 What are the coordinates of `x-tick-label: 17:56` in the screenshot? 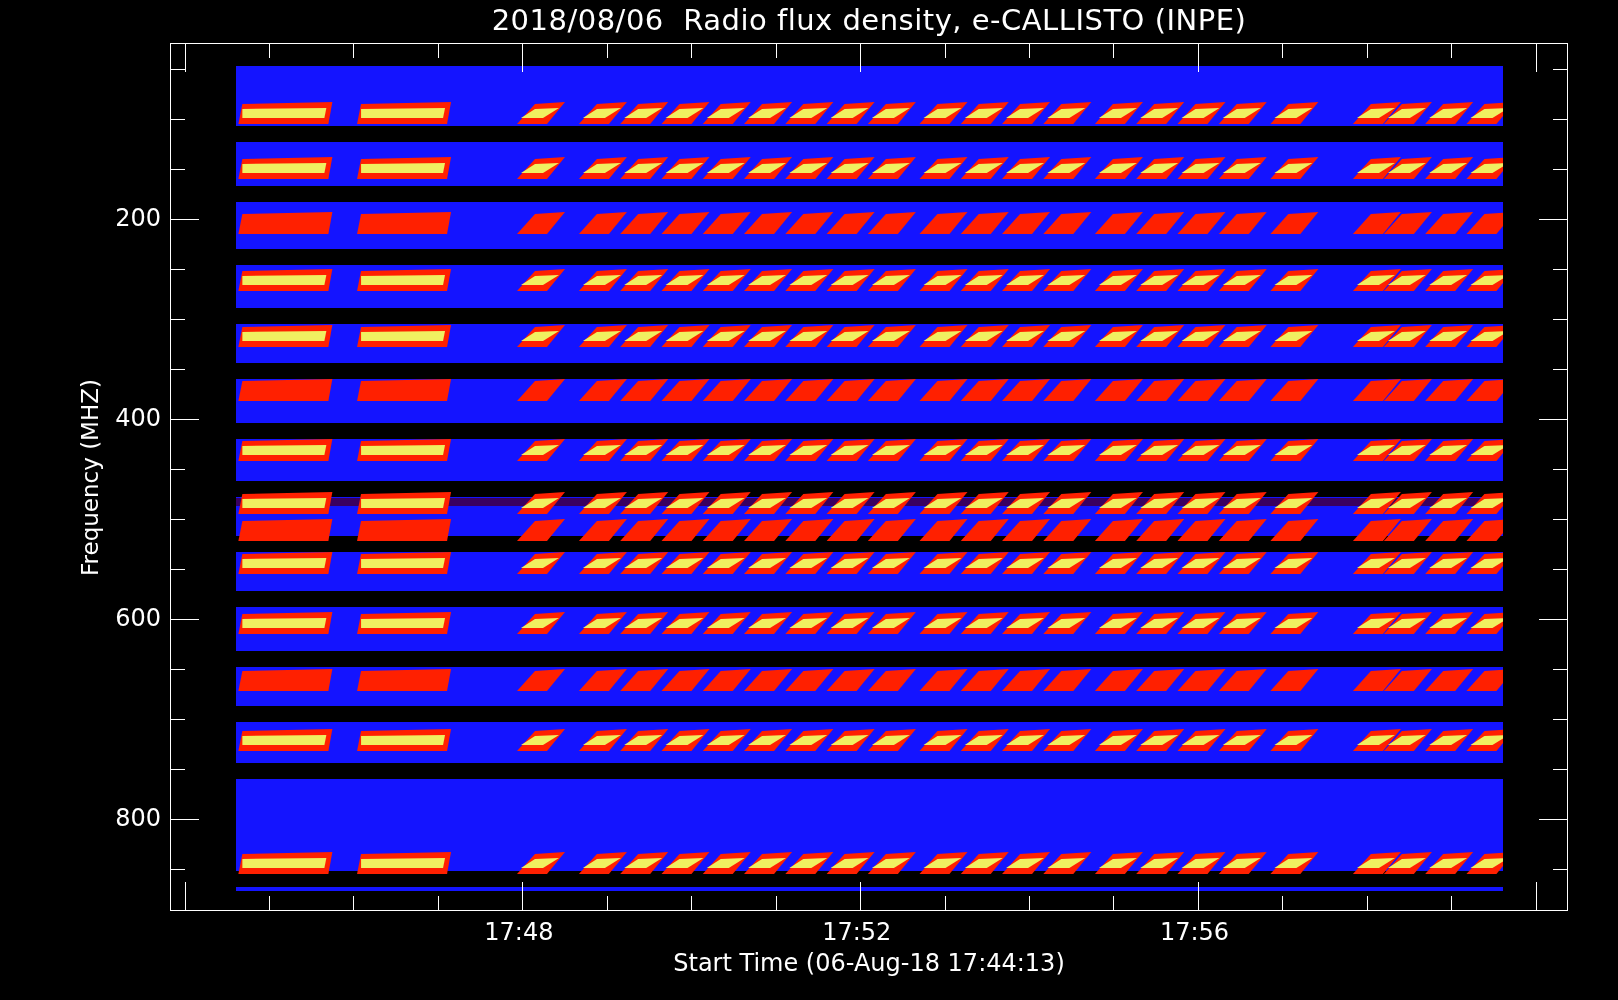 It's located at (1194, 932).